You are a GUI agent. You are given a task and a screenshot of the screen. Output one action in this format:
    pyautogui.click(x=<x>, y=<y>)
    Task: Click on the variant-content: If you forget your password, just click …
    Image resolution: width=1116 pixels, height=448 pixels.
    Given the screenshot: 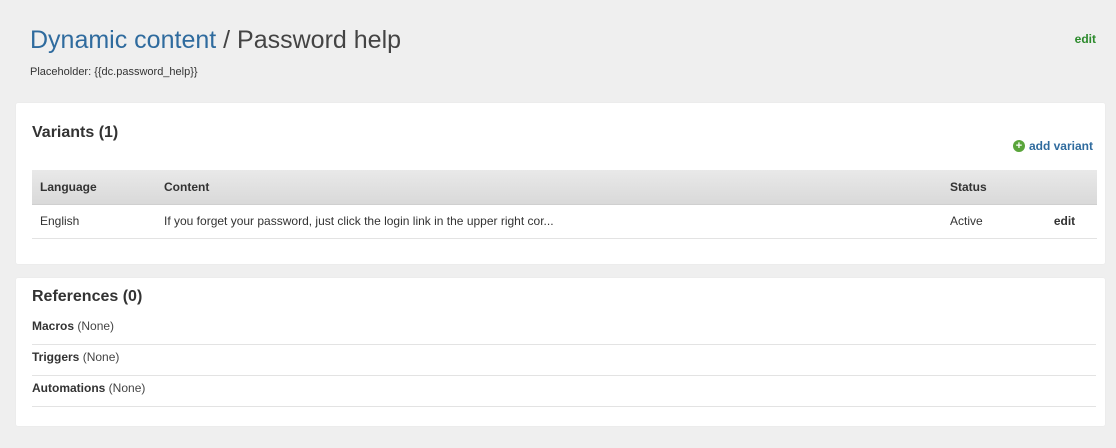 What is the action you would take?
    pyautogui.click(x=549, y=221)
    